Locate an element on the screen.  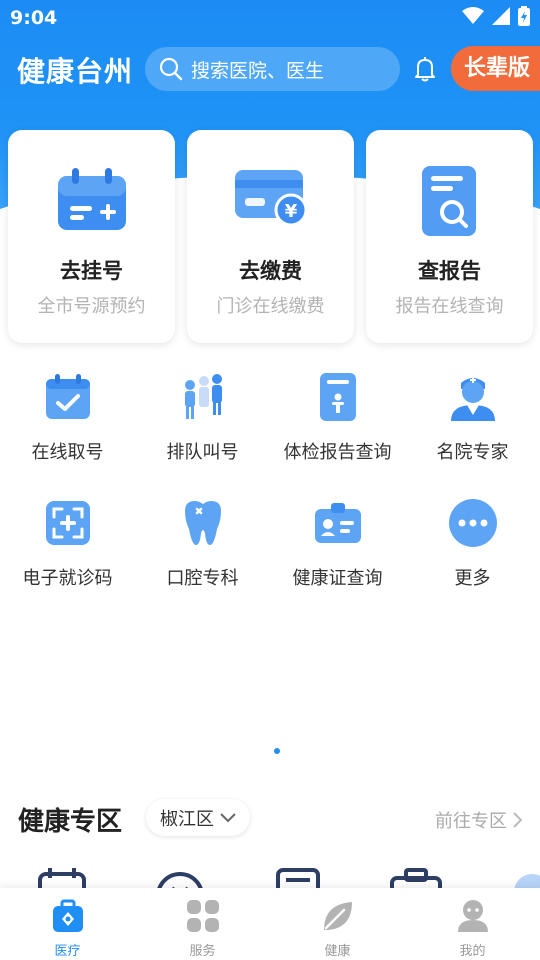
card-payment: ¥ 去缴费 门诊在线缴费 is located at coordinates (270, 236).